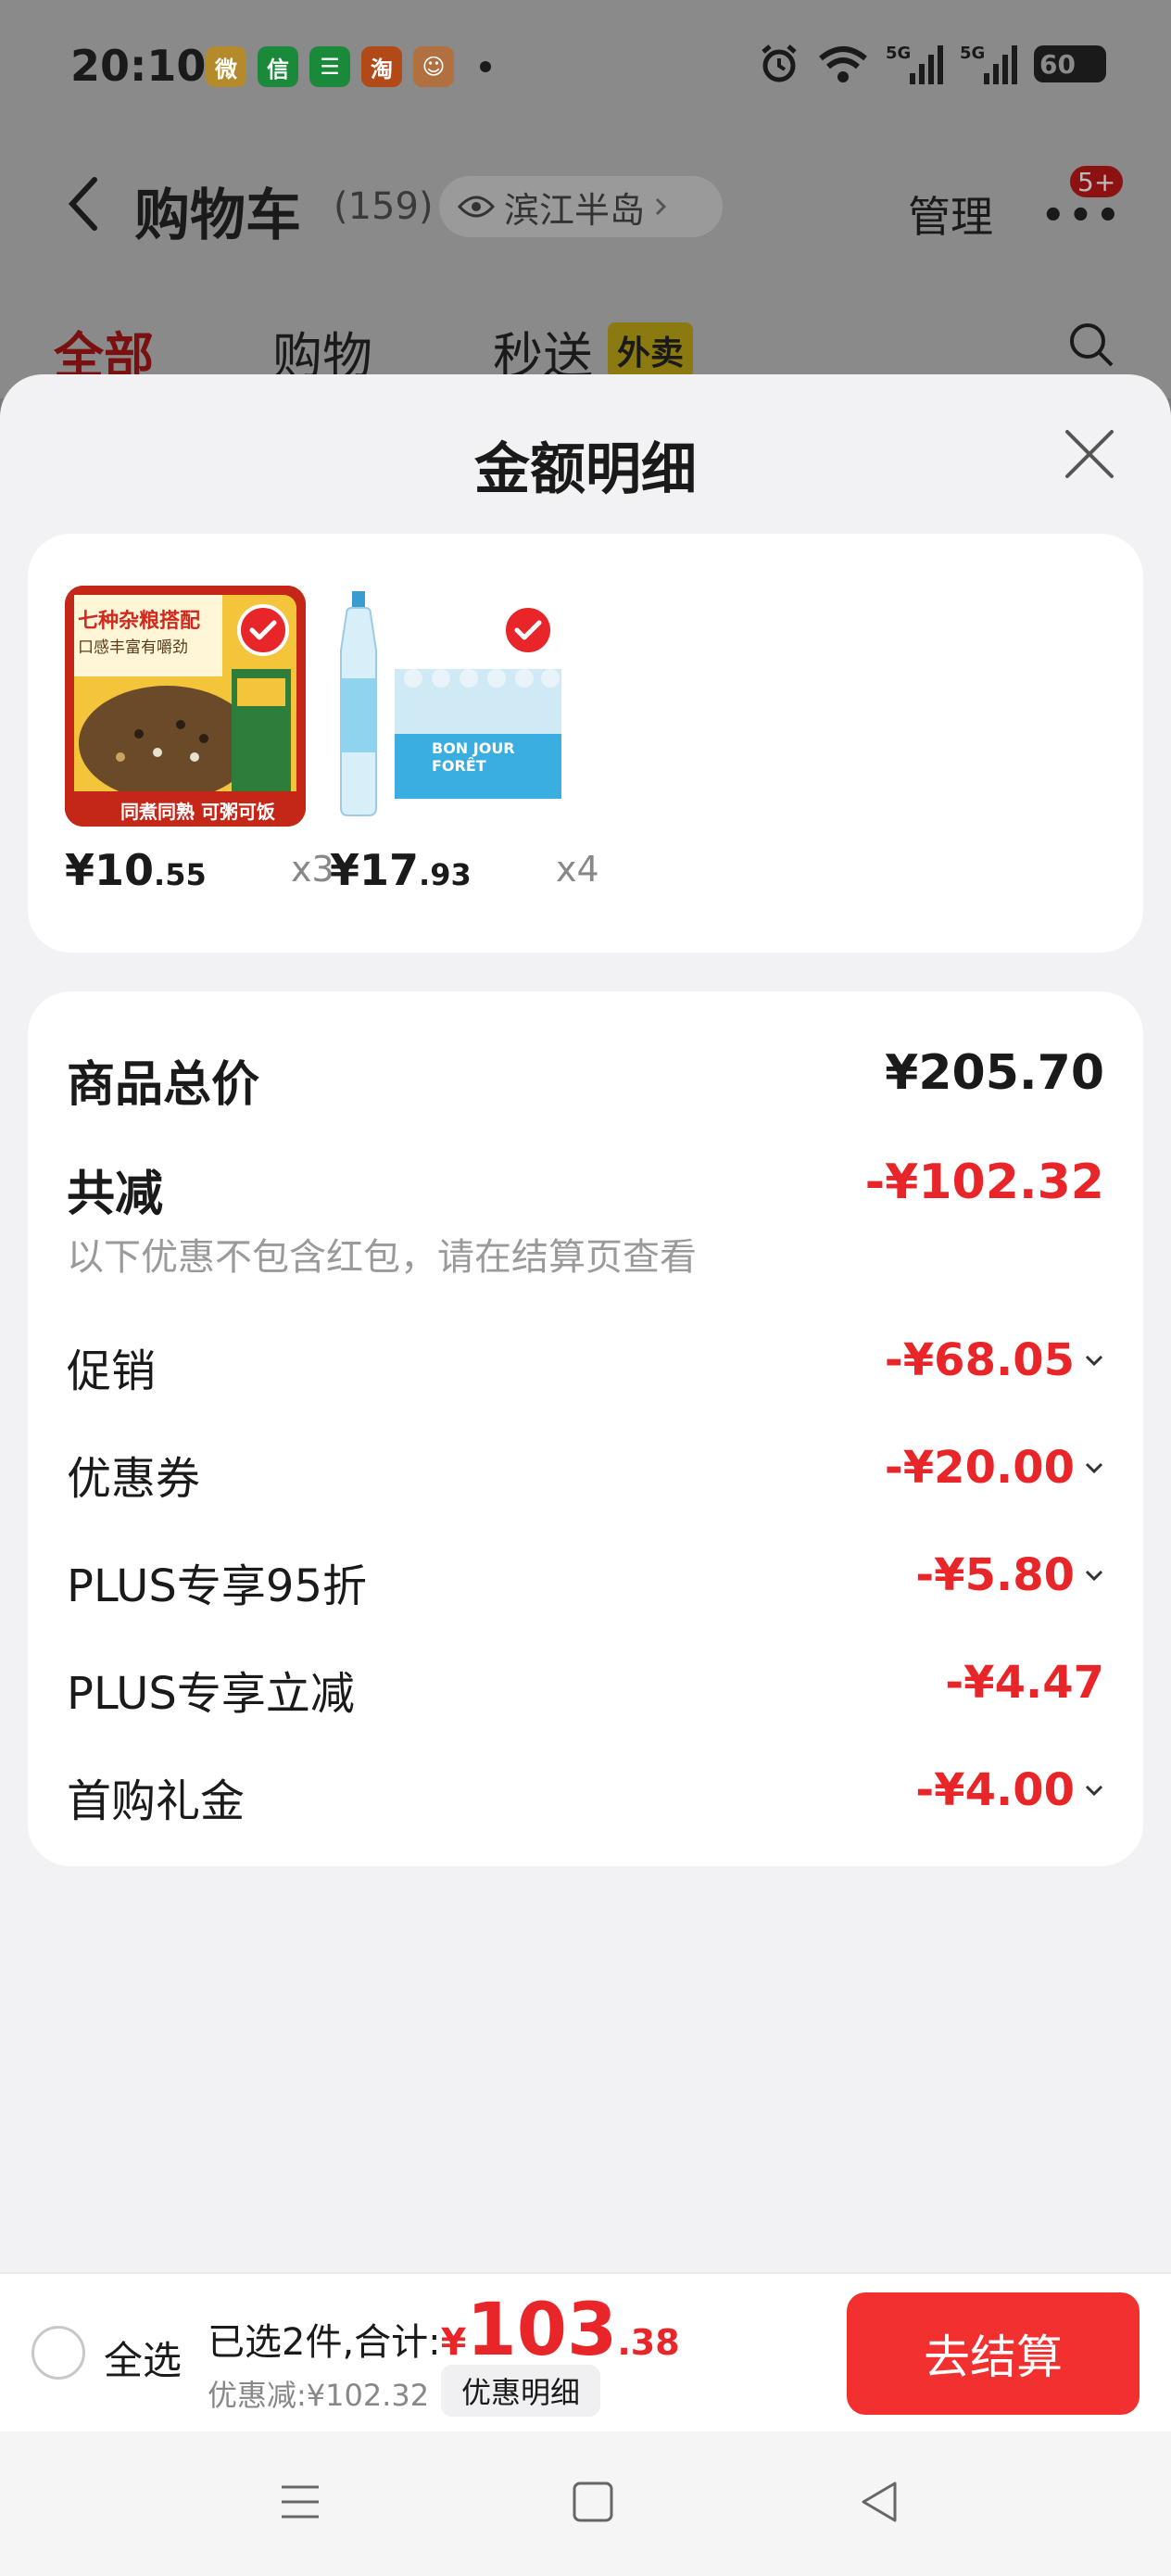 The height and width of the screenshot is (2576, 1171). I want to click on discount-value: -¥4.47, so click(1024, 1683).